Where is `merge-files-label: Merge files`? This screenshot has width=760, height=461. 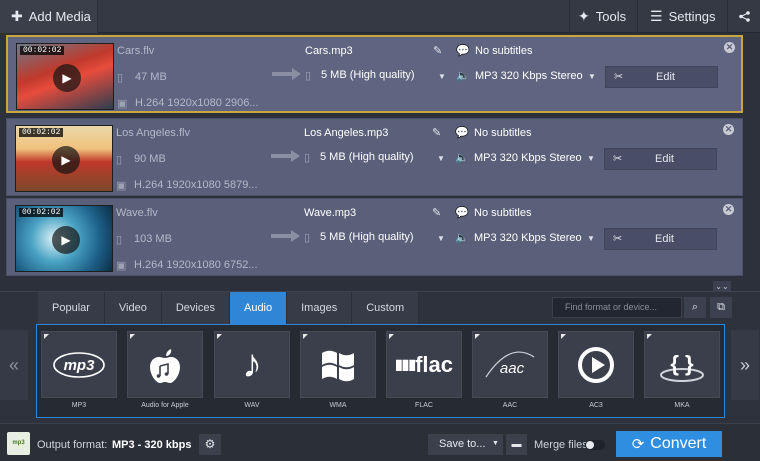
merge-files-label: Merge files is located at coordinates (561, 445).